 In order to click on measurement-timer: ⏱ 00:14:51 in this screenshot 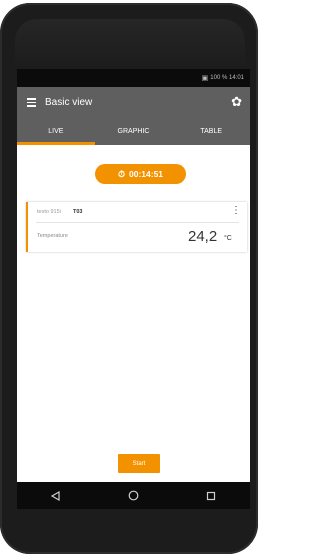, I will do `click(140, 174)`.